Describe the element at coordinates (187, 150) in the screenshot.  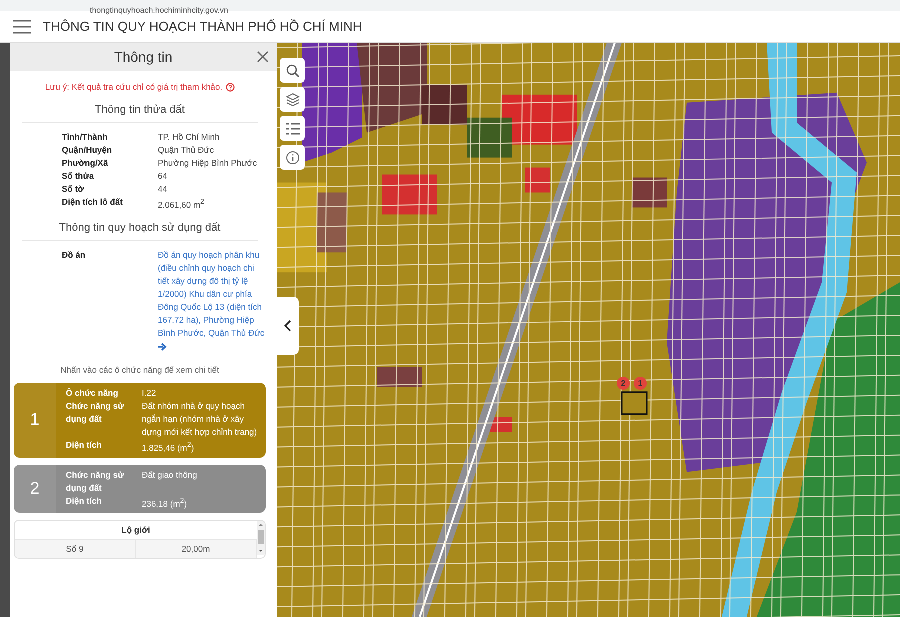
I see `field-value: Quận Thủ Đức` at that location.